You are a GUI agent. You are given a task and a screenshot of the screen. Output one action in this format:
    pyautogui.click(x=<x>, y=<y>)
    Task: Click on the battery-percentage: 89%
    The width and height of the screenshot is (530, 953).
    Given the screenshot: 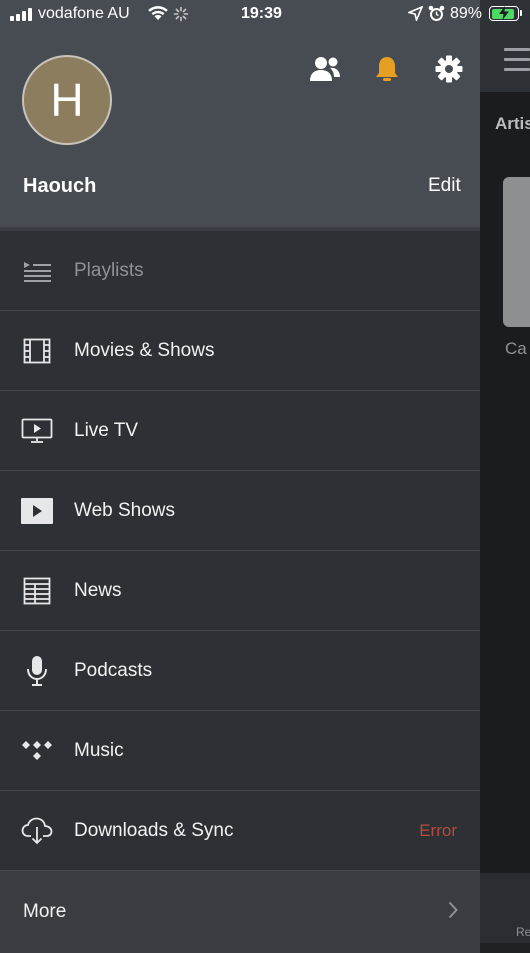 What is the action you would take?
    pyautogui.click(x=466, y=13)
    